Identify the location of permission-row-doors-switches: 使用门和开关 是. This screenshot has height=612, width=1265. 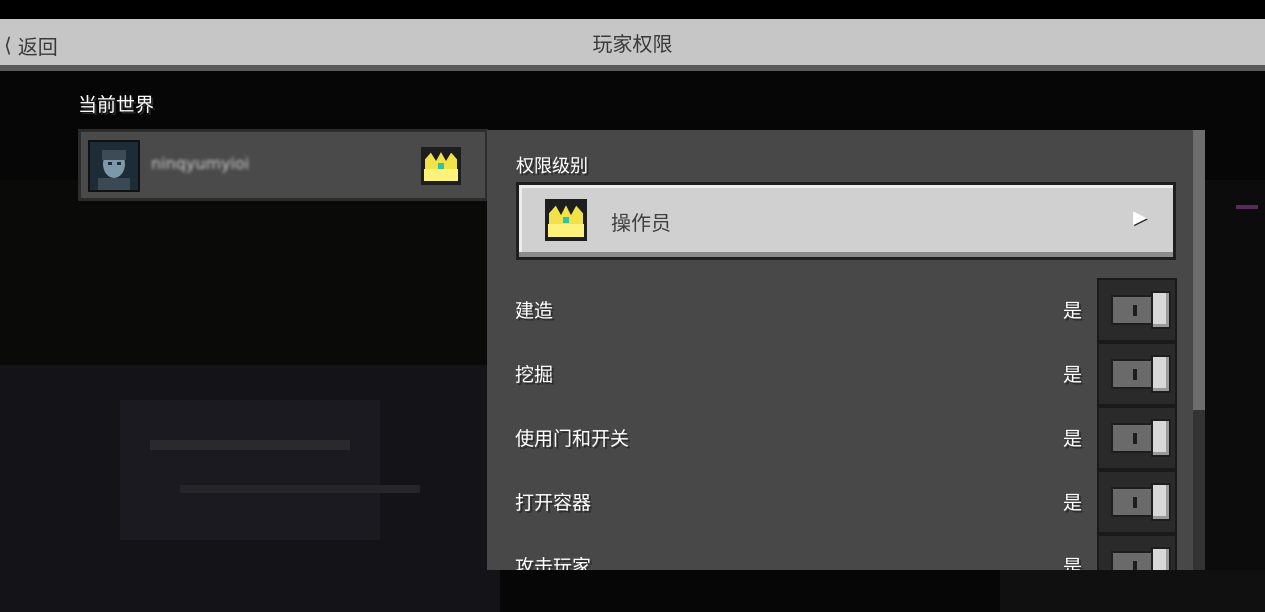
(846, 438).